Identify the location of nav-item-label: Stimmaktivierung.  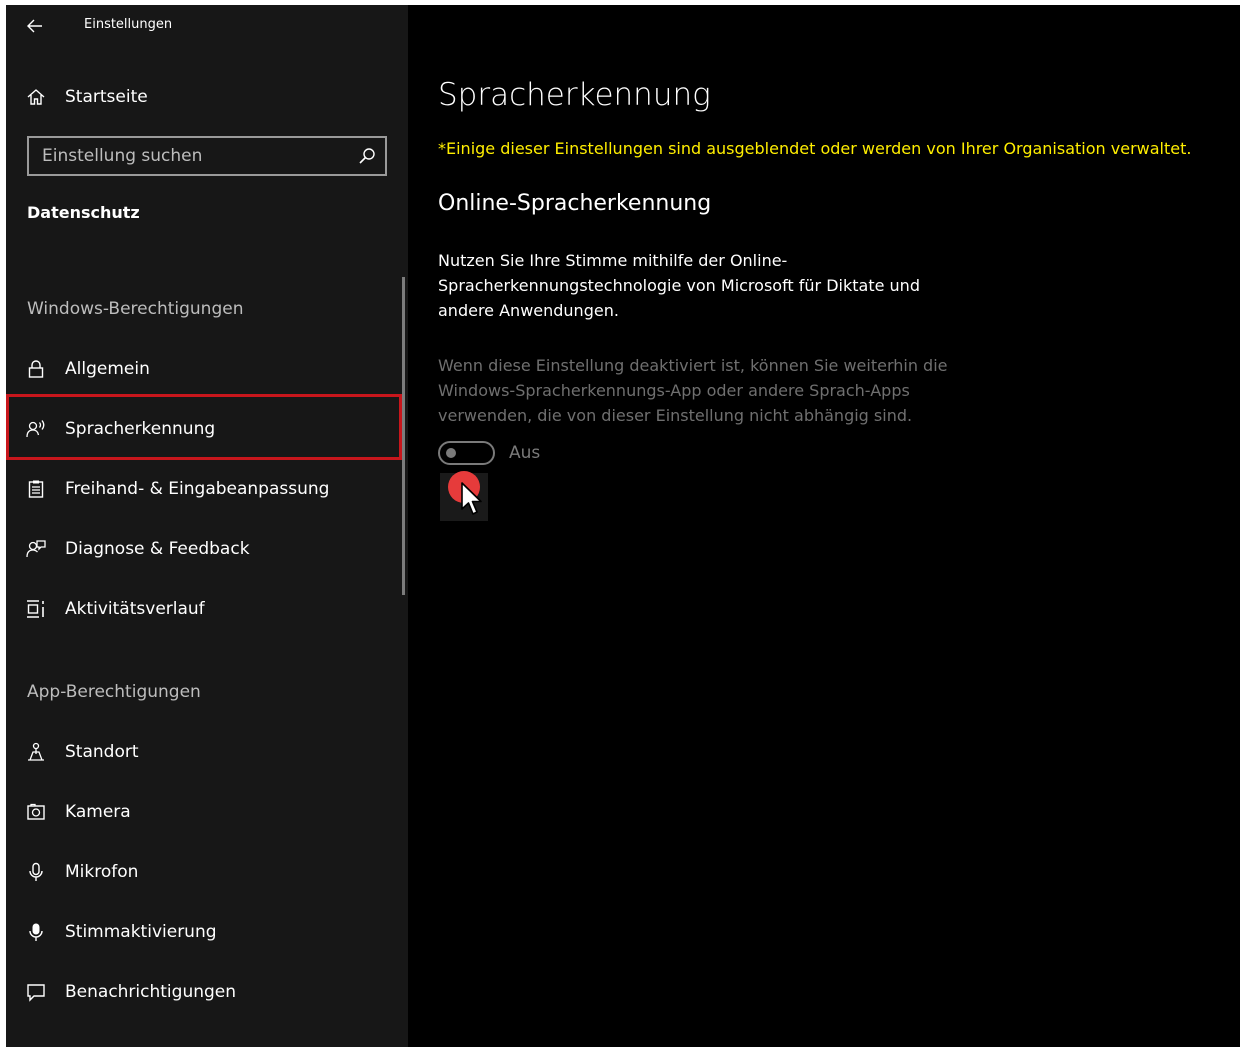
(141, 932).